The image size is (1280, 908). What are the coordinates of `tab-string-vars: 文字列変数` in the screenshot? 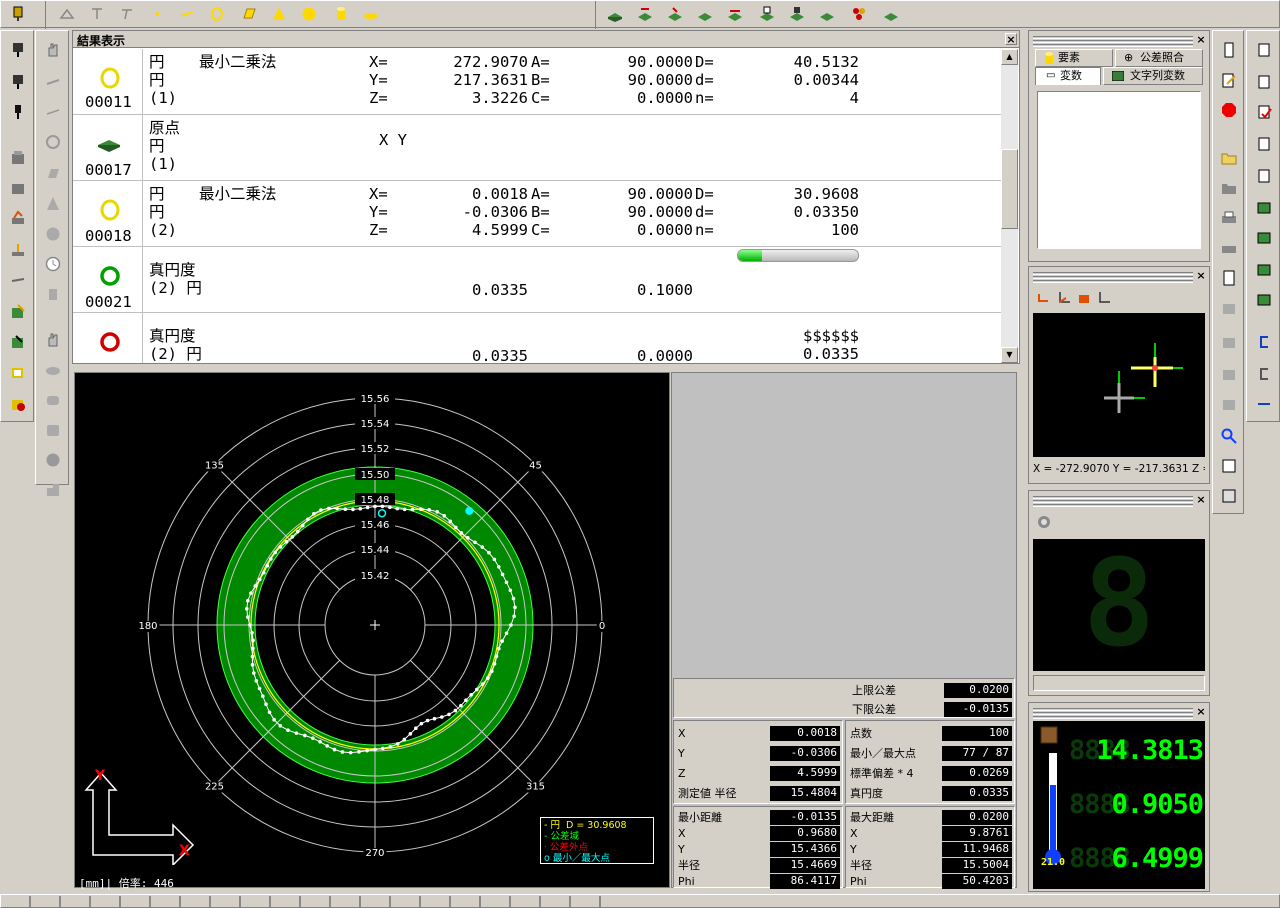 It's located at (1153, 76).